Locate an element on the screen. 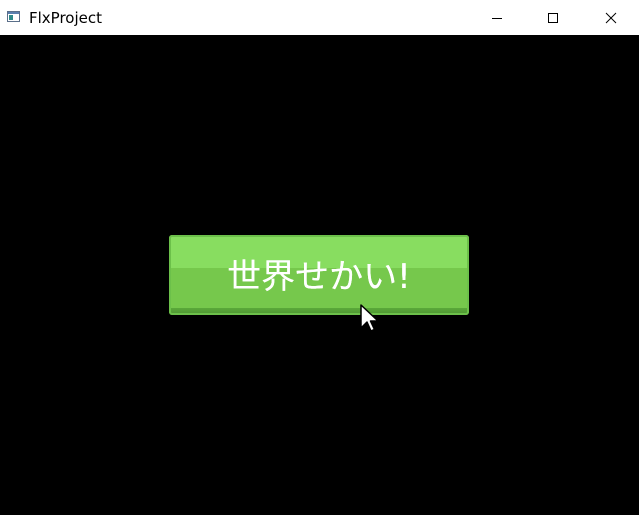 Image resolution: width=639 pixels, height=515 pixels. minimize-icon is located at coordinates (497, 18).